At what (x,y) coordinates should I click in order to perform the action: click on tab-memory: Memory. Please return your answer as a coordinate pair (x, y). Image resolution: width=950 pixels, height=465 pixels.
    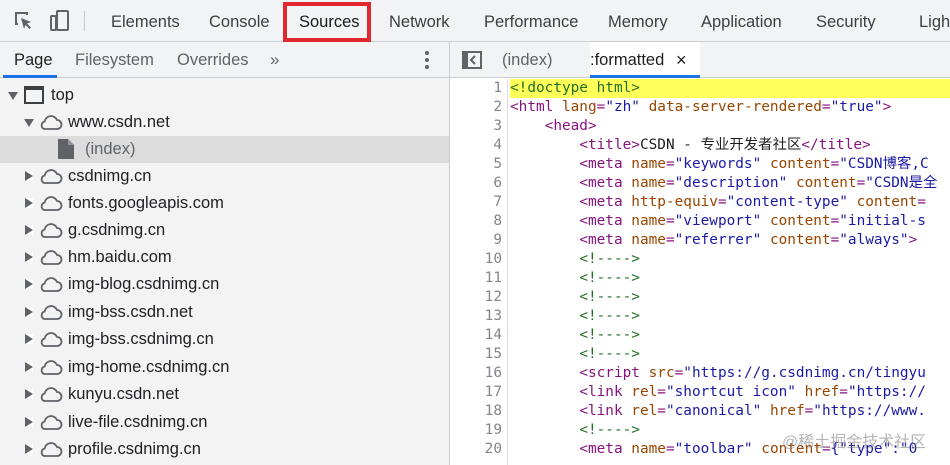
    Looking at the image, I should click on (638, 21).